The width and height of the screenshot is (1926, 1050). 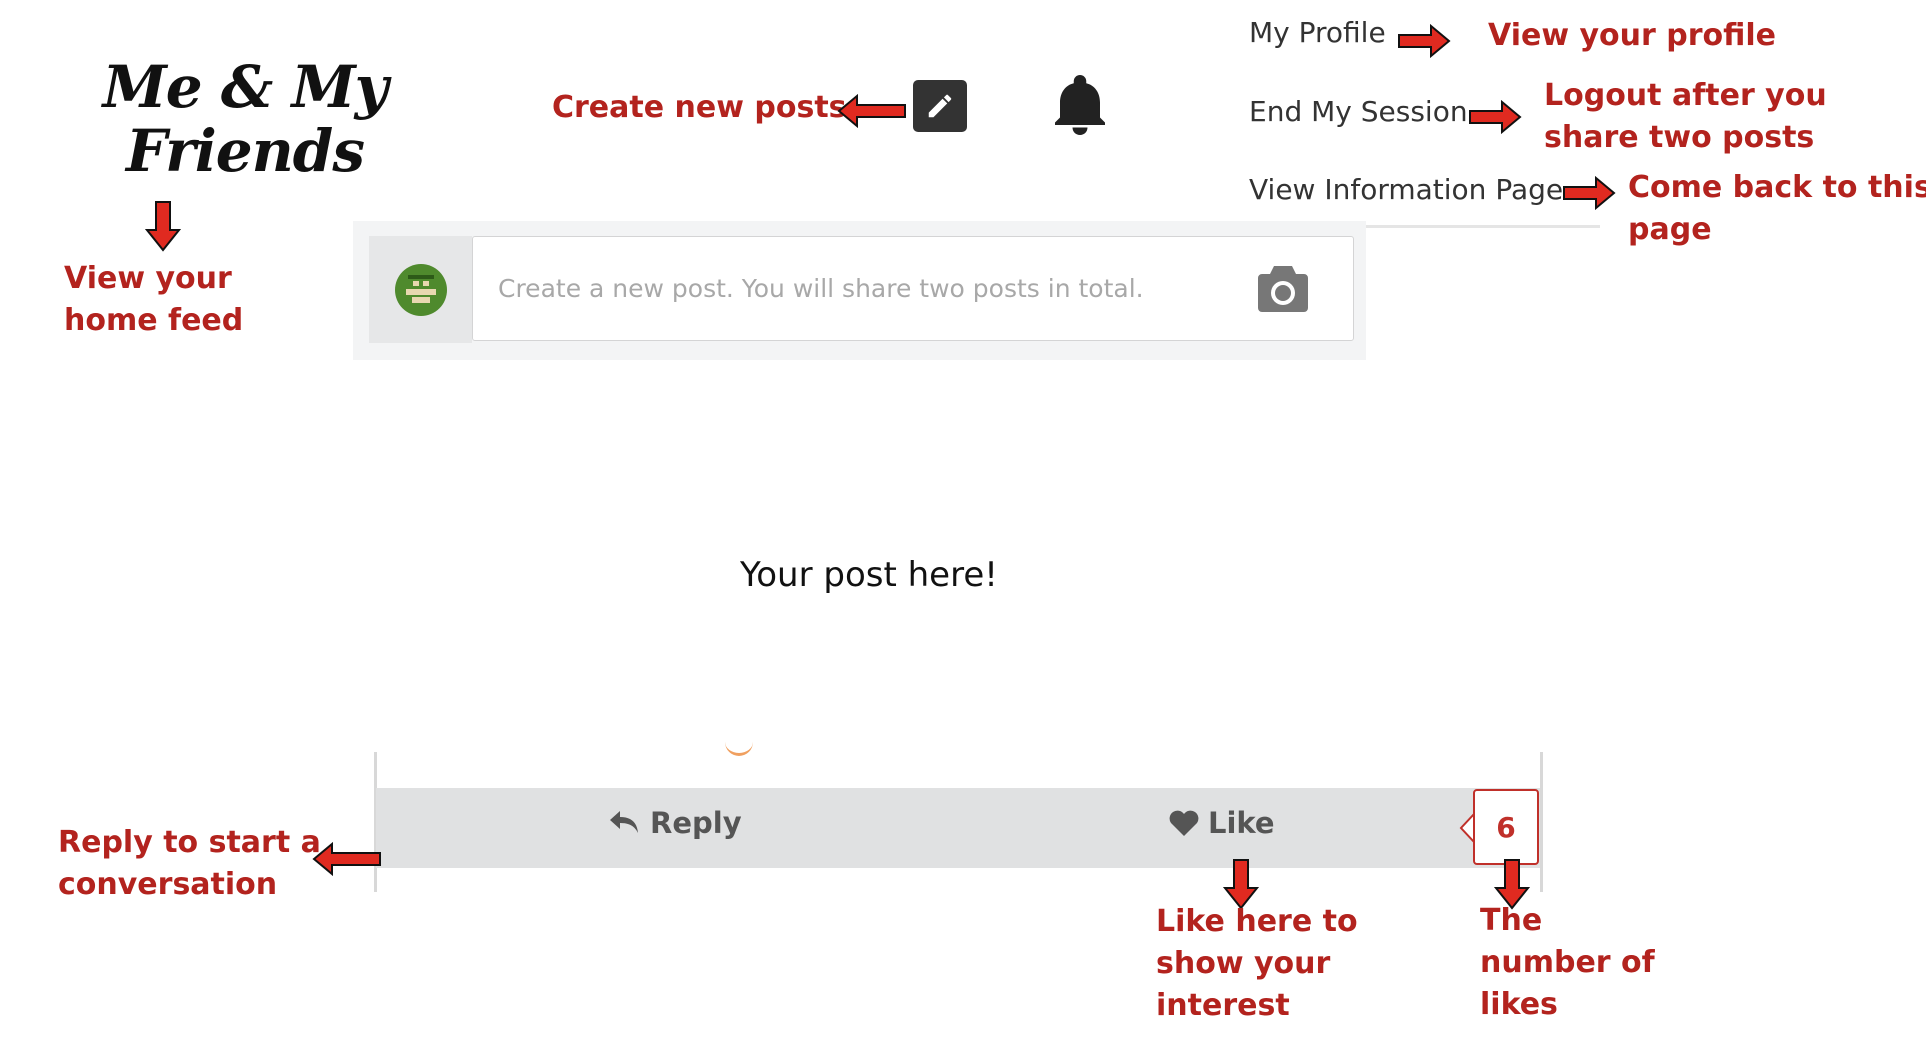 I want to click on annotation-likes-count: The number of likes, so click(x=1567, y=962).